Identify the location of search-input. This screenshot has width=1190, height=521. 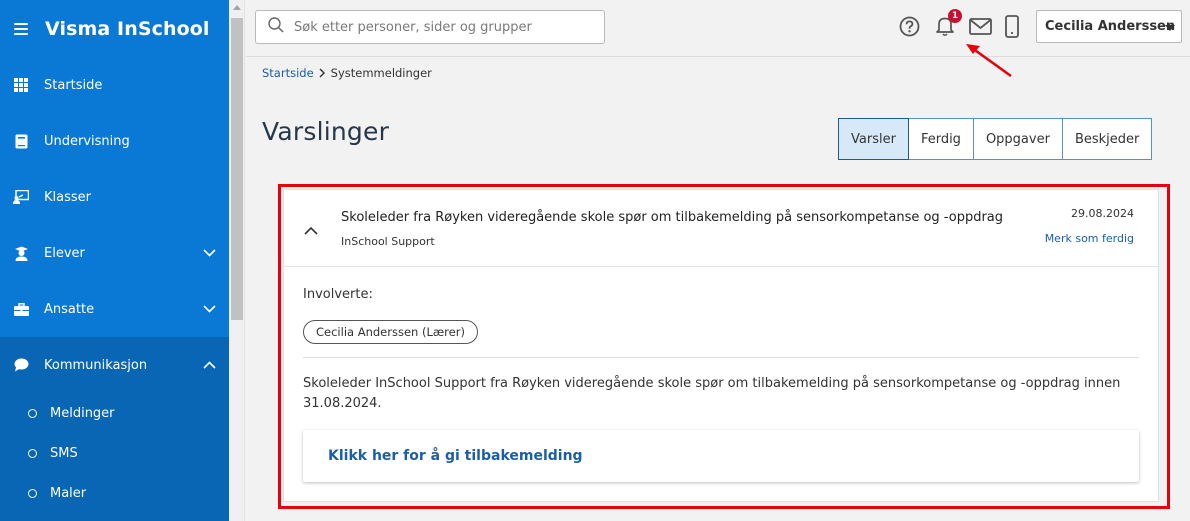
(444, 27).